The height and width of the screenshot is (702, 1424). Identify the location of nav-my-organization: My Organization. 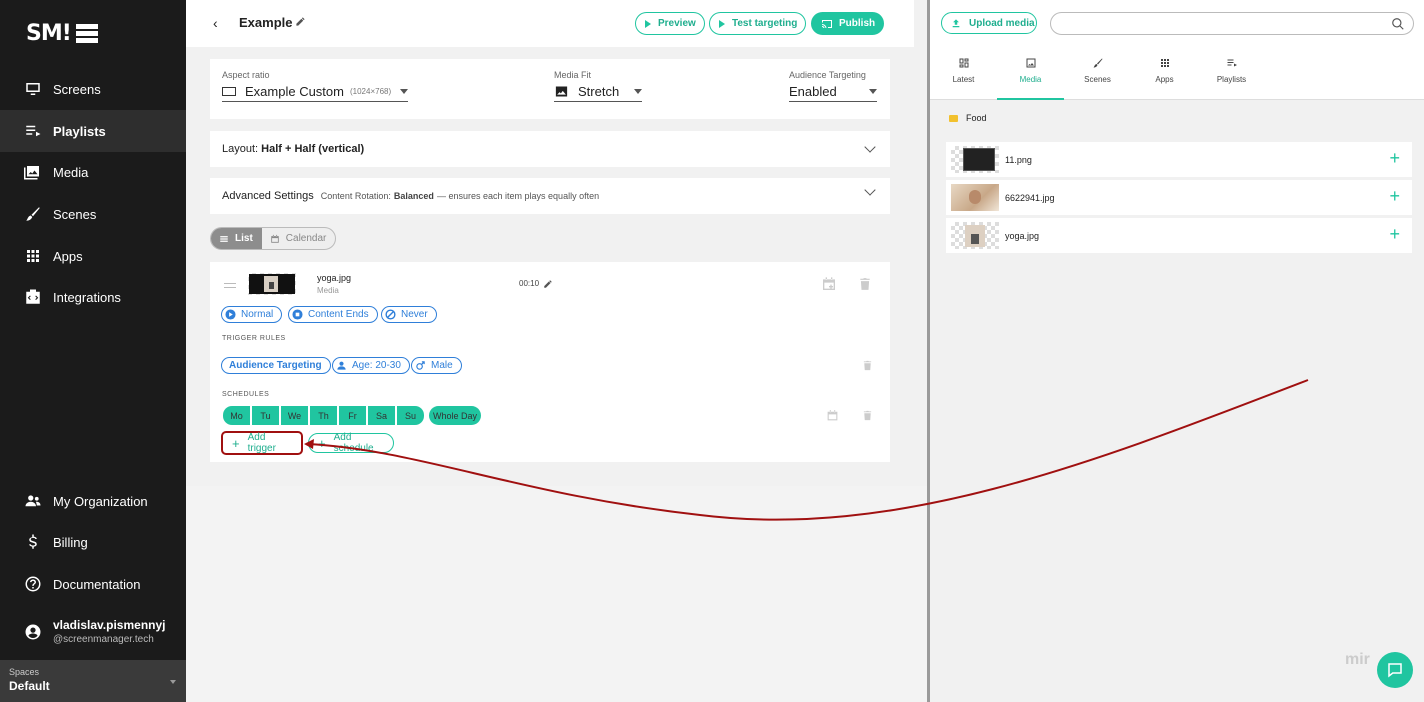
(93, 501).